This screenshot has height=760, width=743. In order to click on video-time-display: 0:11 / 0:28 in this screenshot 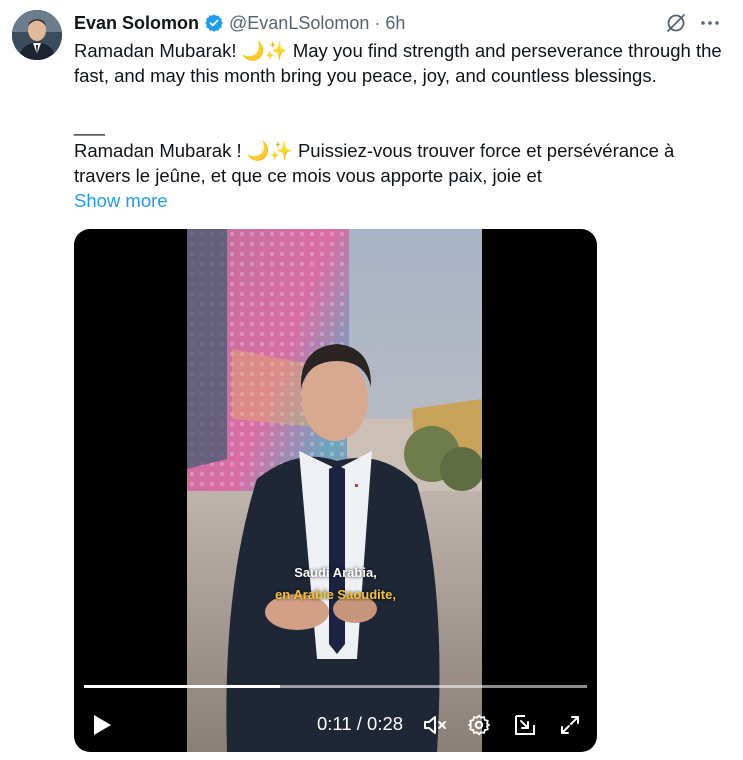, I will do `click(360, 723)`.